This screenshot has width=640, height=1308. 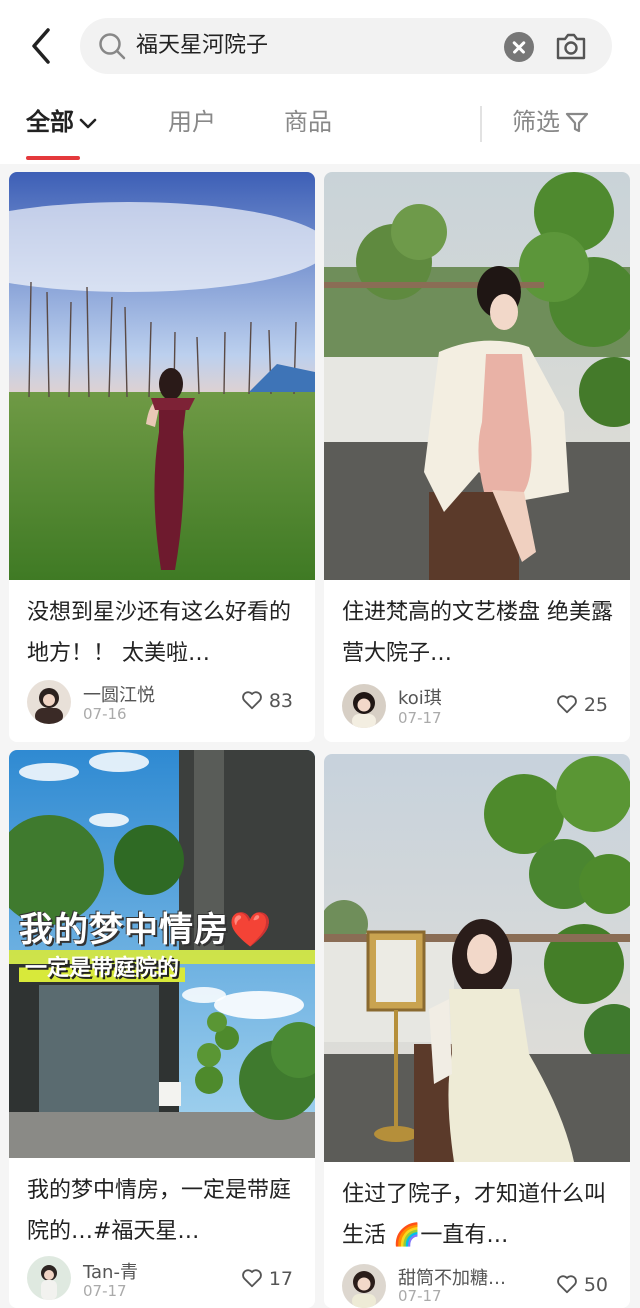 What do you see at coordinates (53, 158) in the screenshot?
I see `active-tab-indicator` at bounding box center [53, 158].